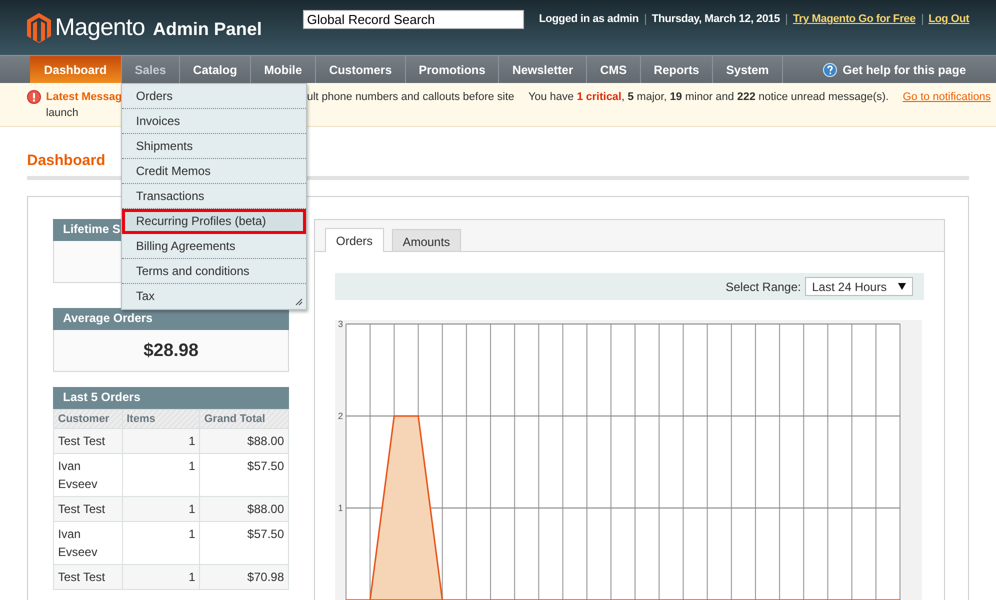 This screenshot has height=600, width=996. Describe the element at coordinates (949, 19) in the screenshot. I see `header-link: Log Out` at that location.